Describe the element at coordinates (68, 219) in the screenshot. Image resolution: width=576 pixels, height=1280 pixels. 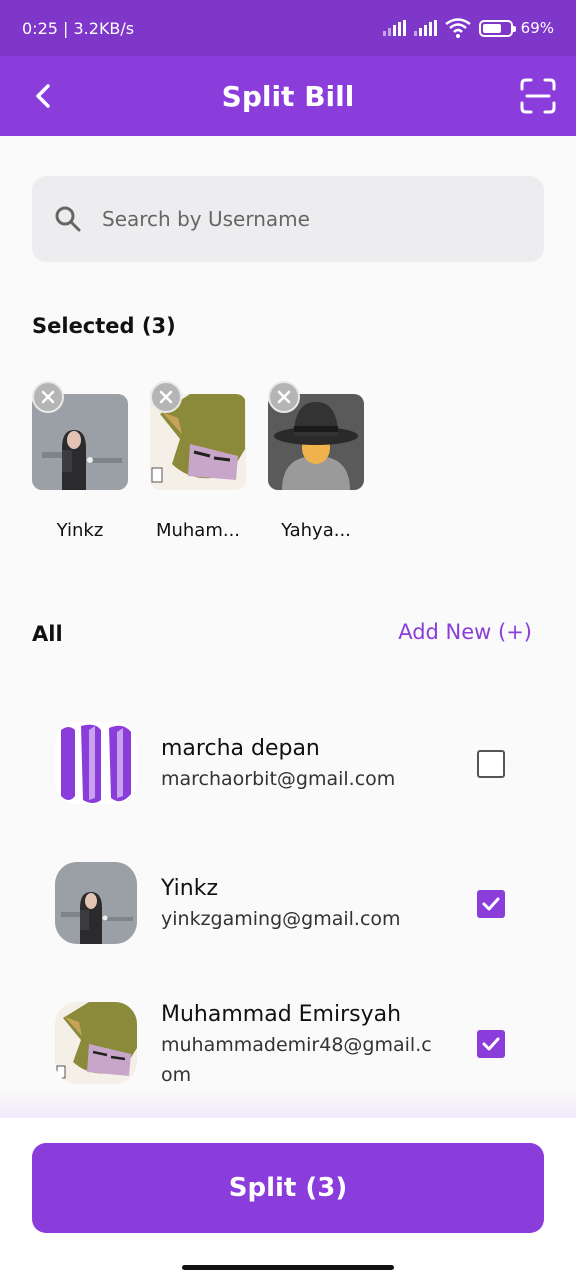
I see `search-icon` at that location.